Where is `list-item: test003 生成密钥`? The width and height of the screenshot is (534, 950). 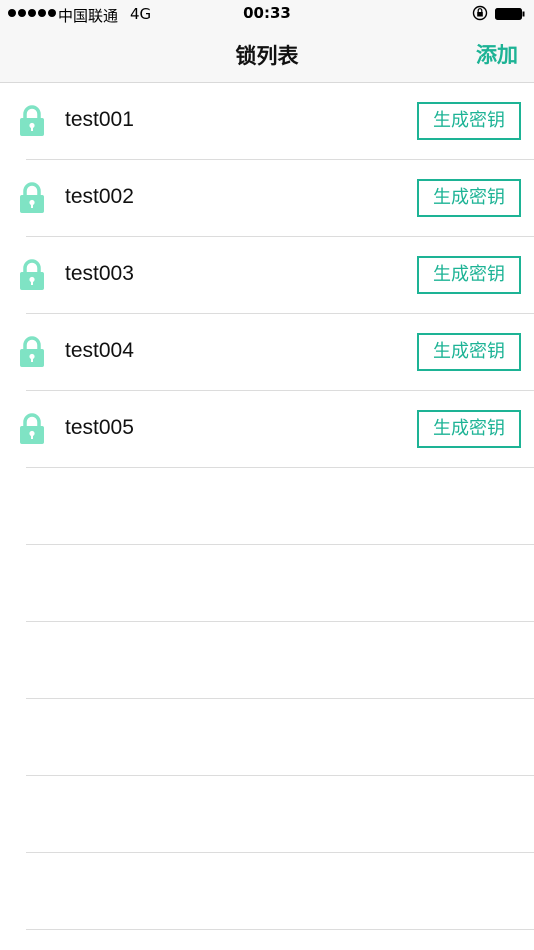
list-item: test003 生成密钥 is located at coordinates (267, 275).